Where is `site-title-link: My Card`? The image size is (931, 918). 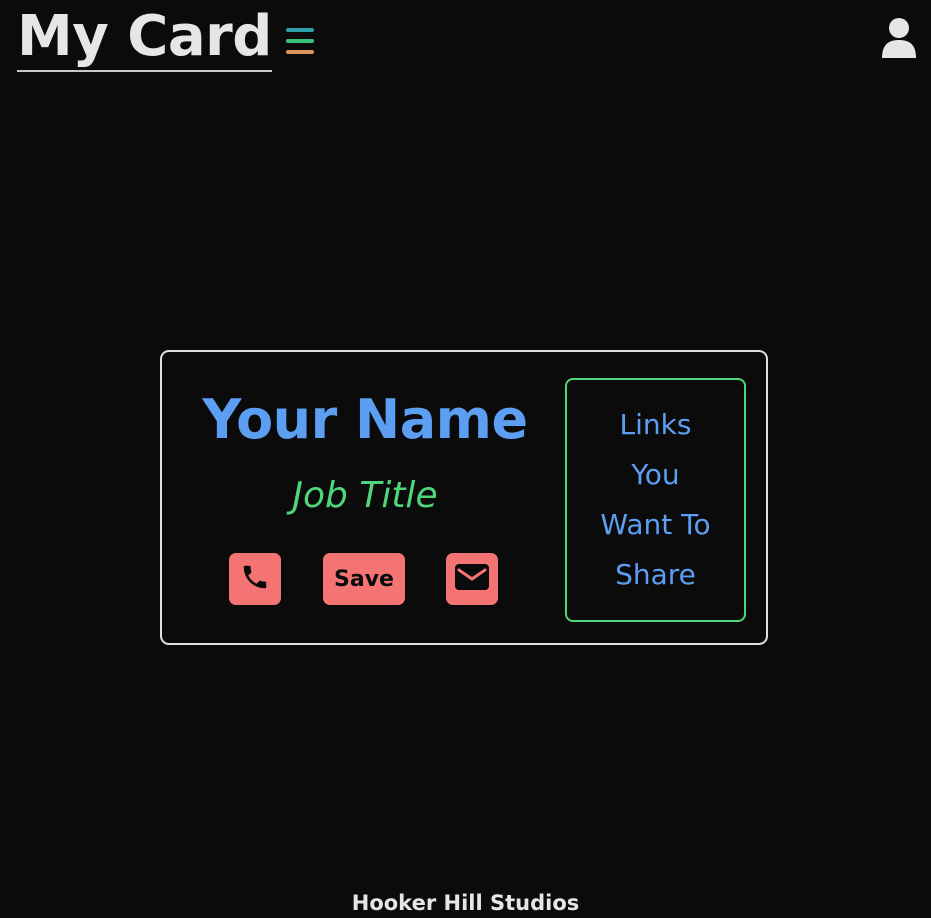 site-title-link: My Card is located at coordinates (144, 38).